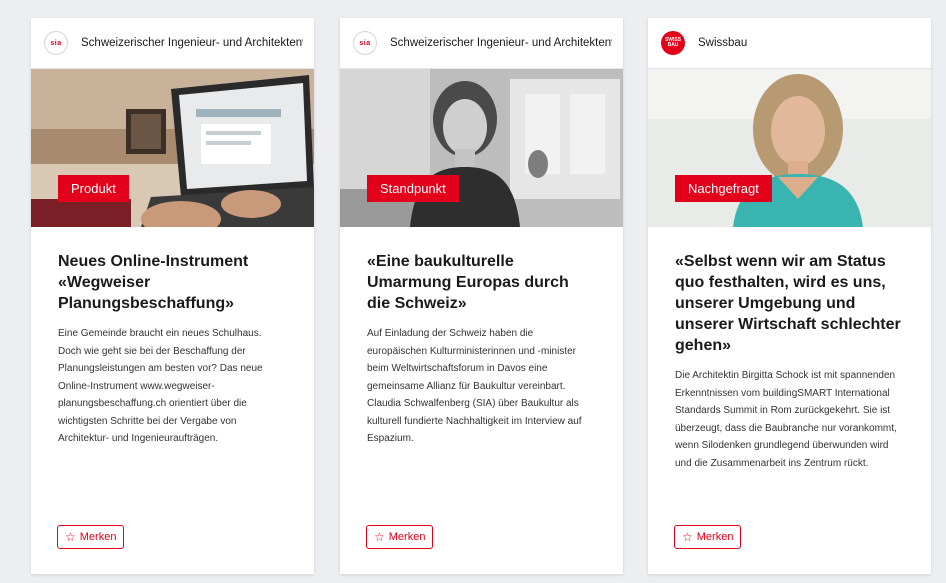  I want to click on card-image: Produkt, so click(172, 148).